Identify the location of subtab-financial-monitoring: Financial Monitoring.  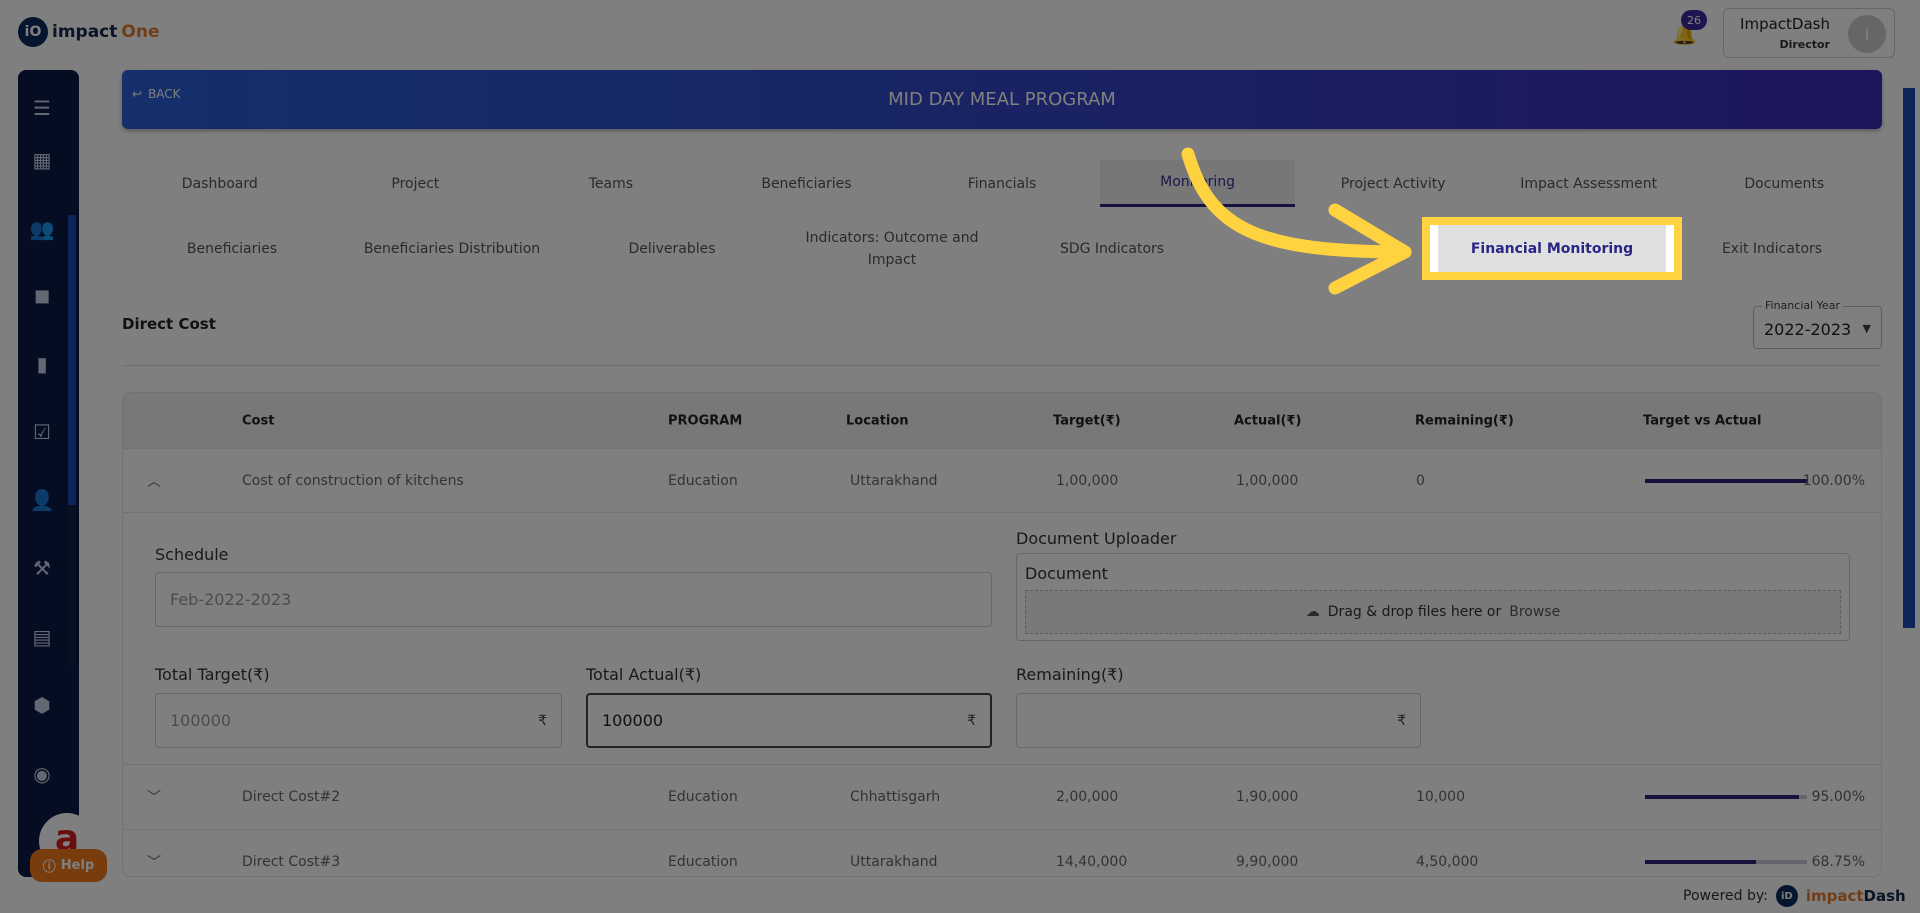
(1552, 248).